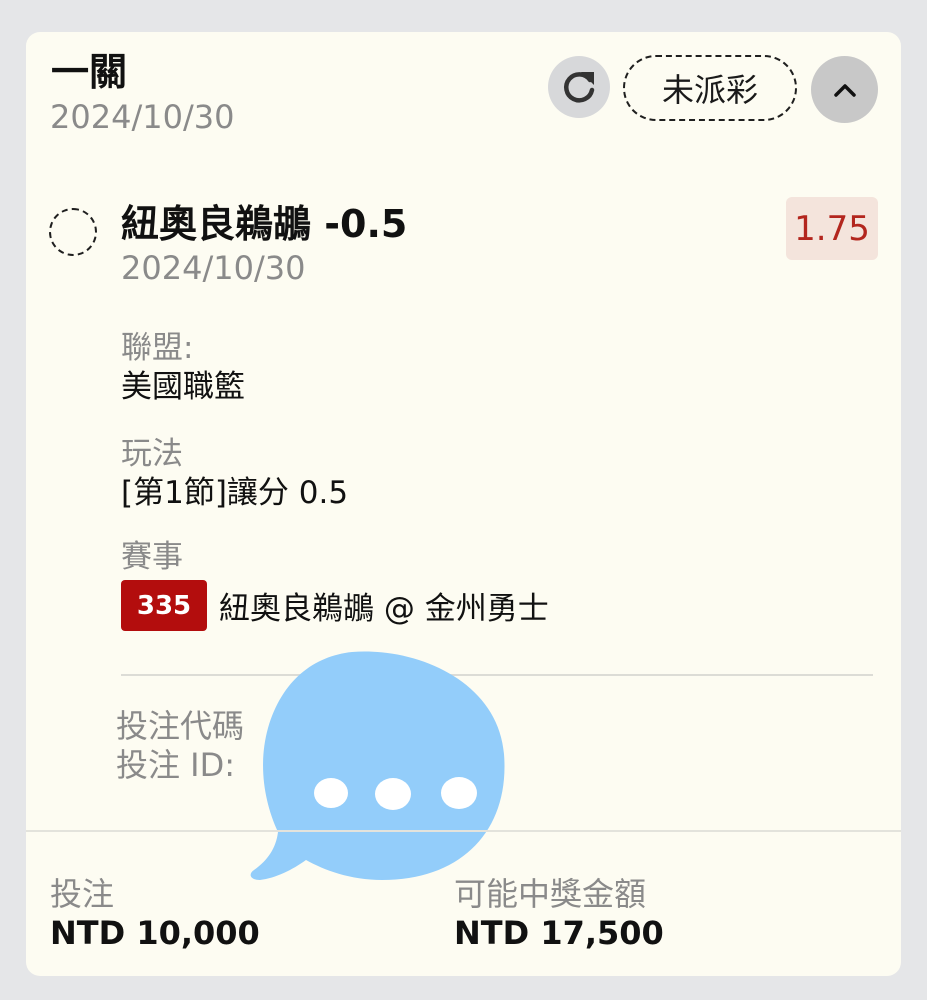 The image size is (927, 1000). What do you see at coordinates (89, 72) in the screenshot?
I see `bet-type-title: 一關` at bounding box center [89, 72].